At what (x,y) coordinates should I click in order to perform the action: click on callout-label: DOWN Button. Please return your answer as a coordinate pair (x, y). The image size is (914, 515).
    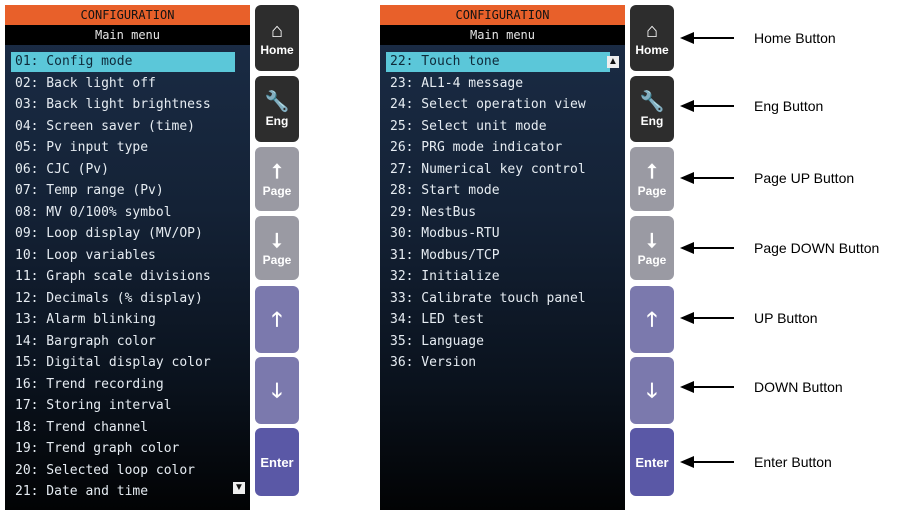
    Looking at the image, I should click on (798, 387).